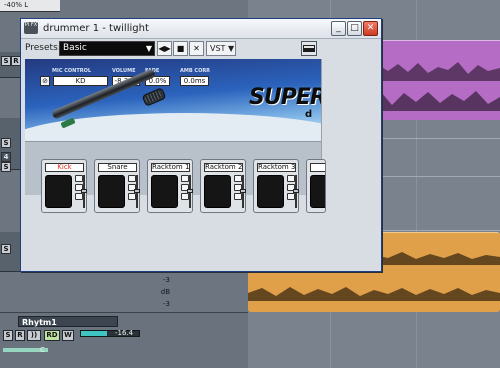 The image size is (500, 368). I want to click on drum-slot: Racktom 1, so click(170, 186).